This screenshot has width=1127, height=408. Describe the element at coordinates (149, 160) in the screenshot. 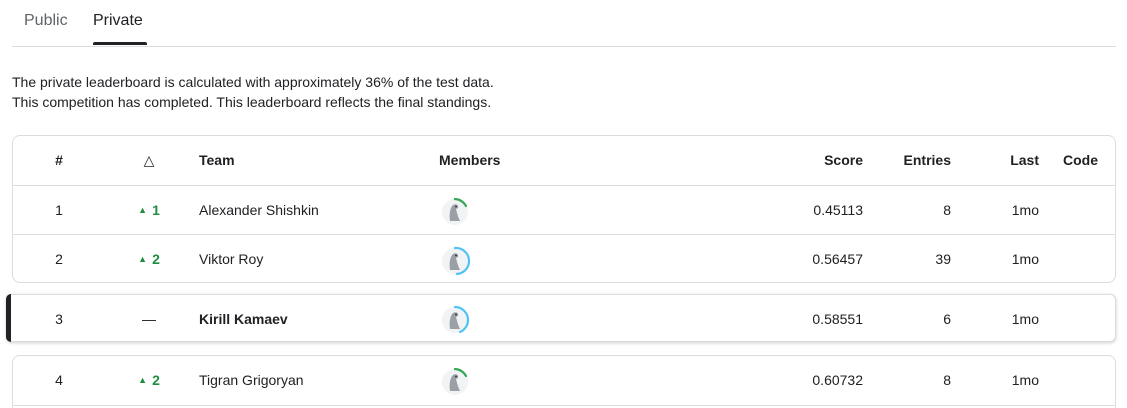

I see `col-delta-header: △` at that location.